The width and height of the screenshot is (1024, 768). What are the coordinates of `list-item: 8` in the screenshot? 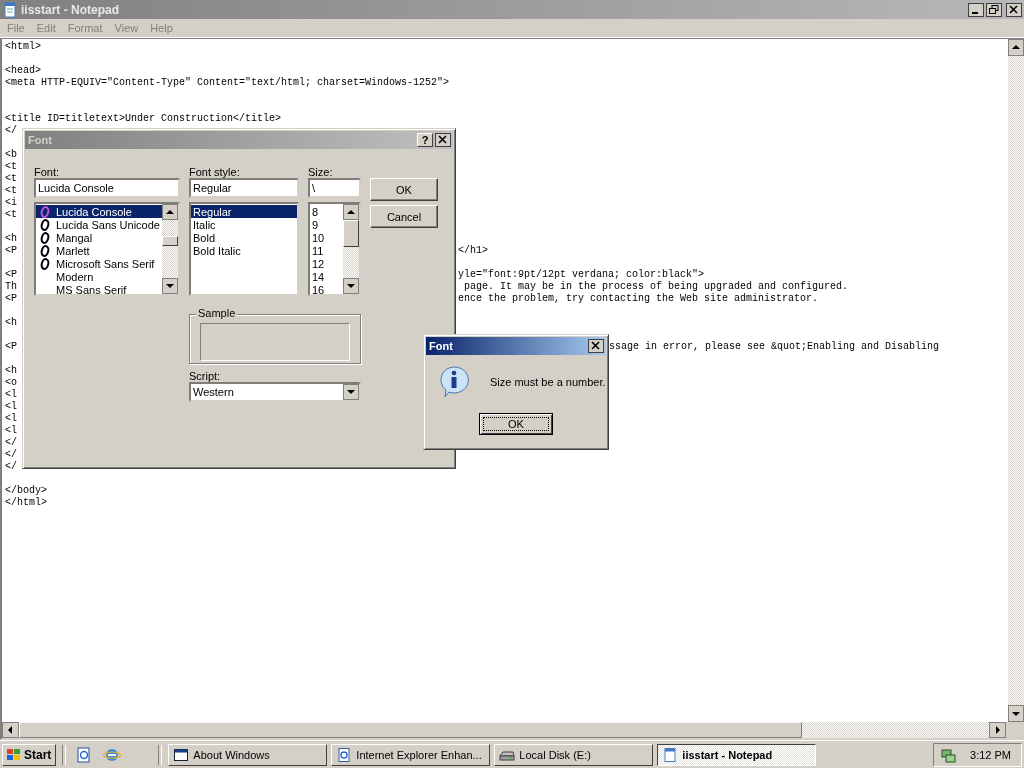 It's located at (326, 211).